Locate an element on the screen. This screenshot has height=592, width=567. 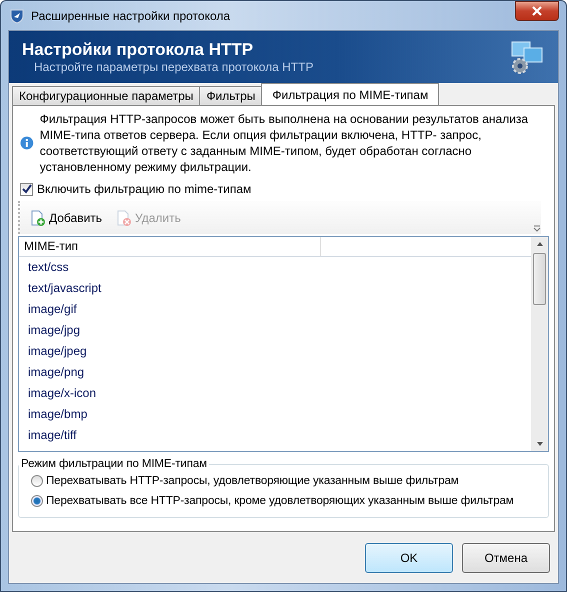
list-item: image/x-icon is located at coordinates (275, 393).